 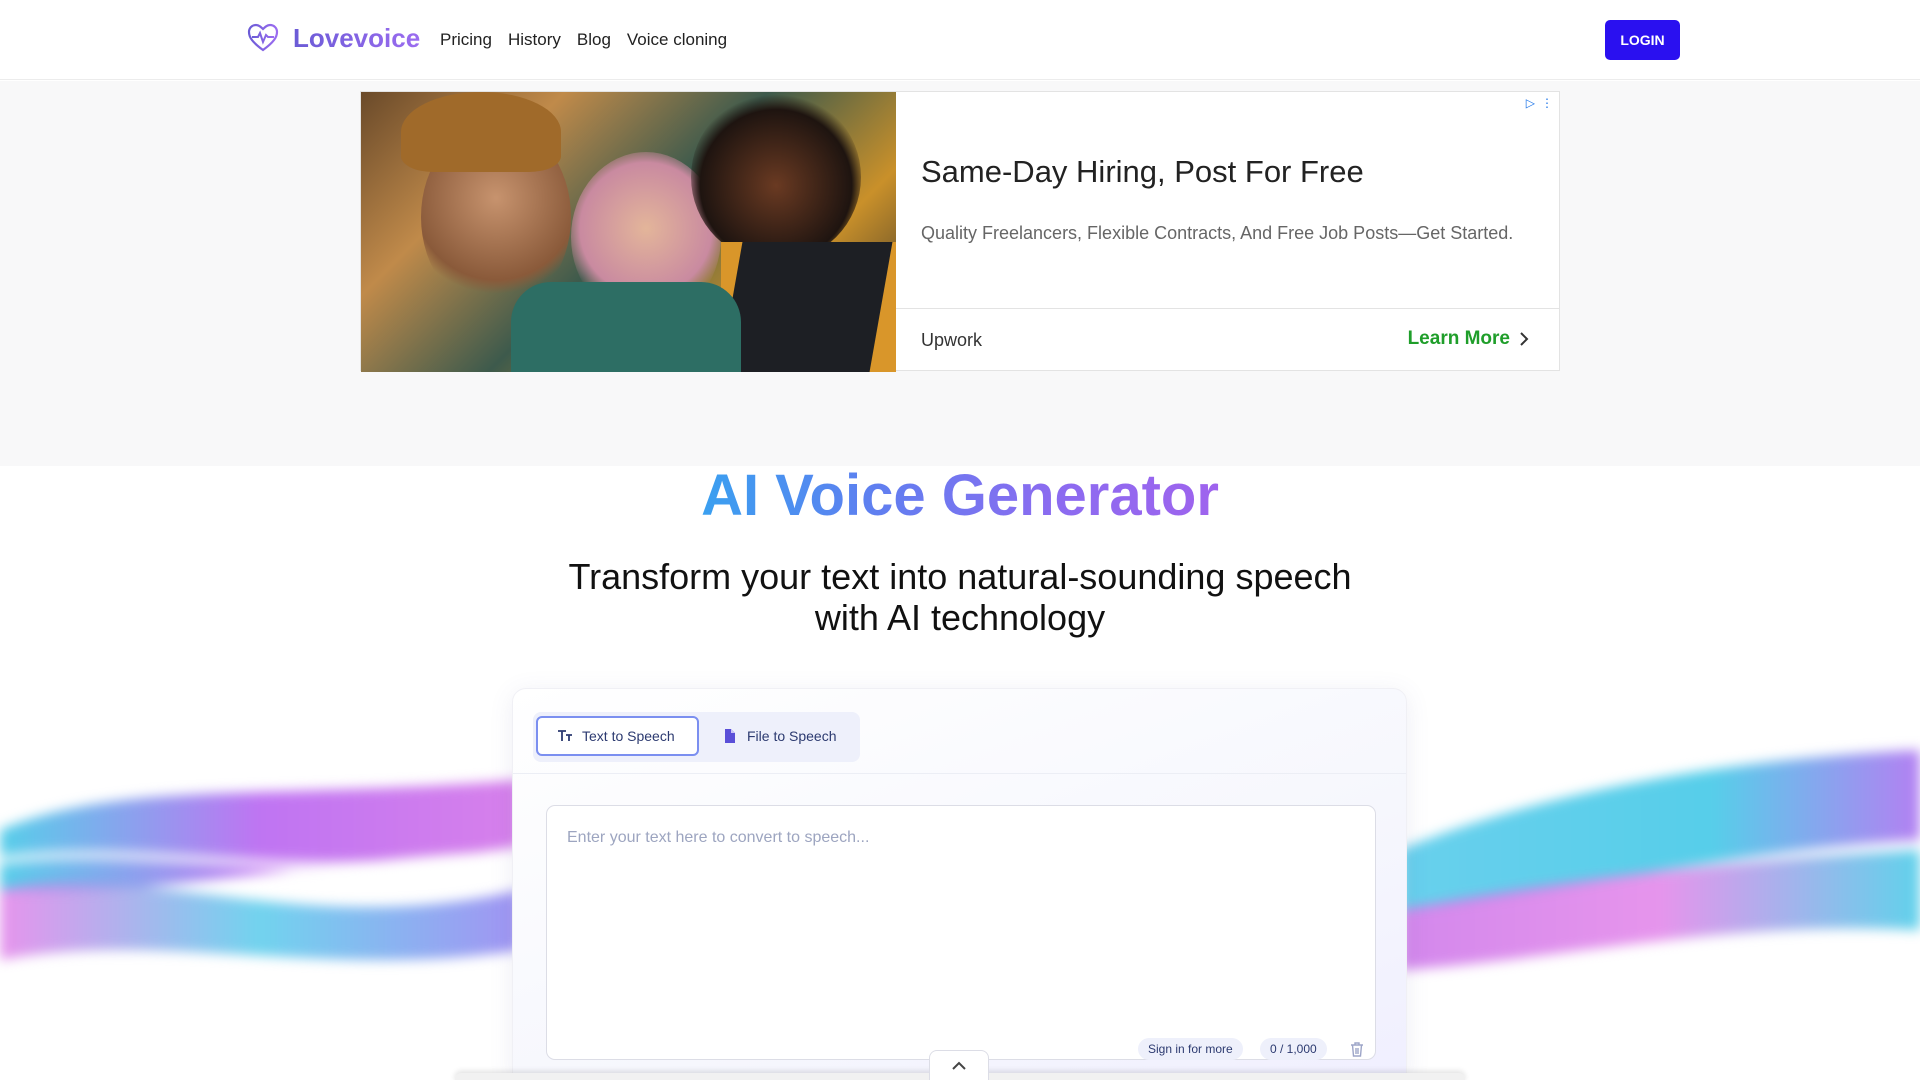 I want to click on tab-label: Text to Speech, so click(x=628, y=736).